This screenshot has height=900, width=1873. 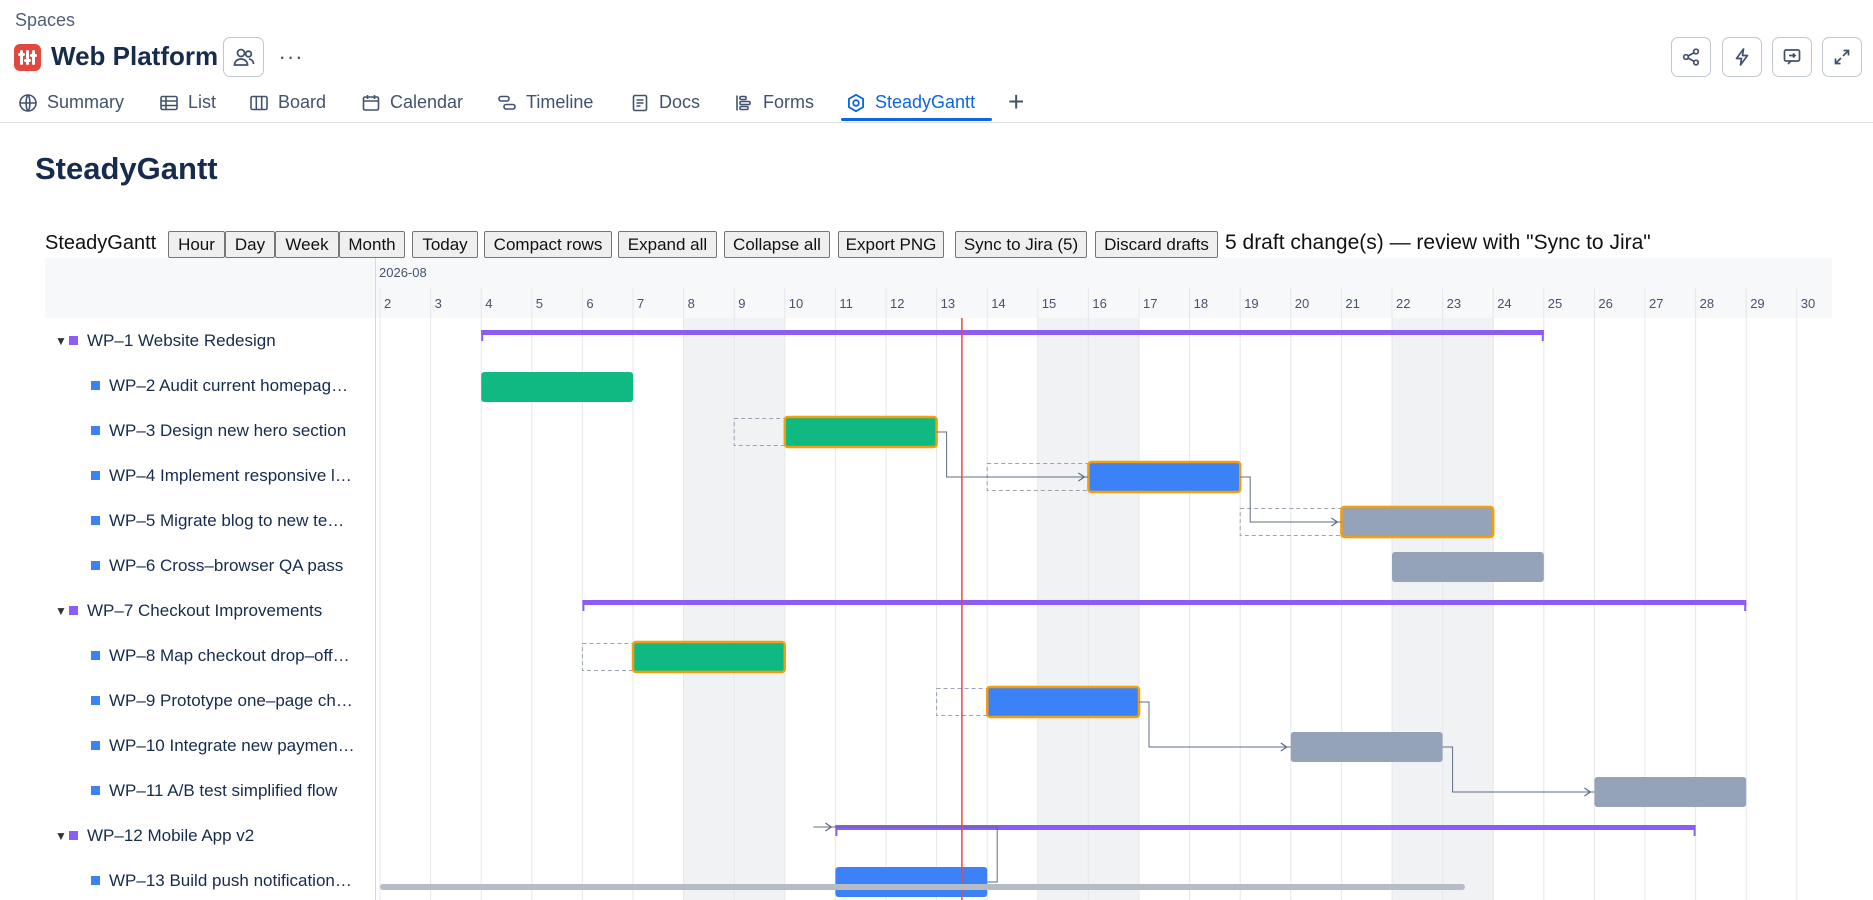 What do you see at coordinates (445, 244) in the screenshot?
I see `today-button: Today` at bounding box center [445, 244].